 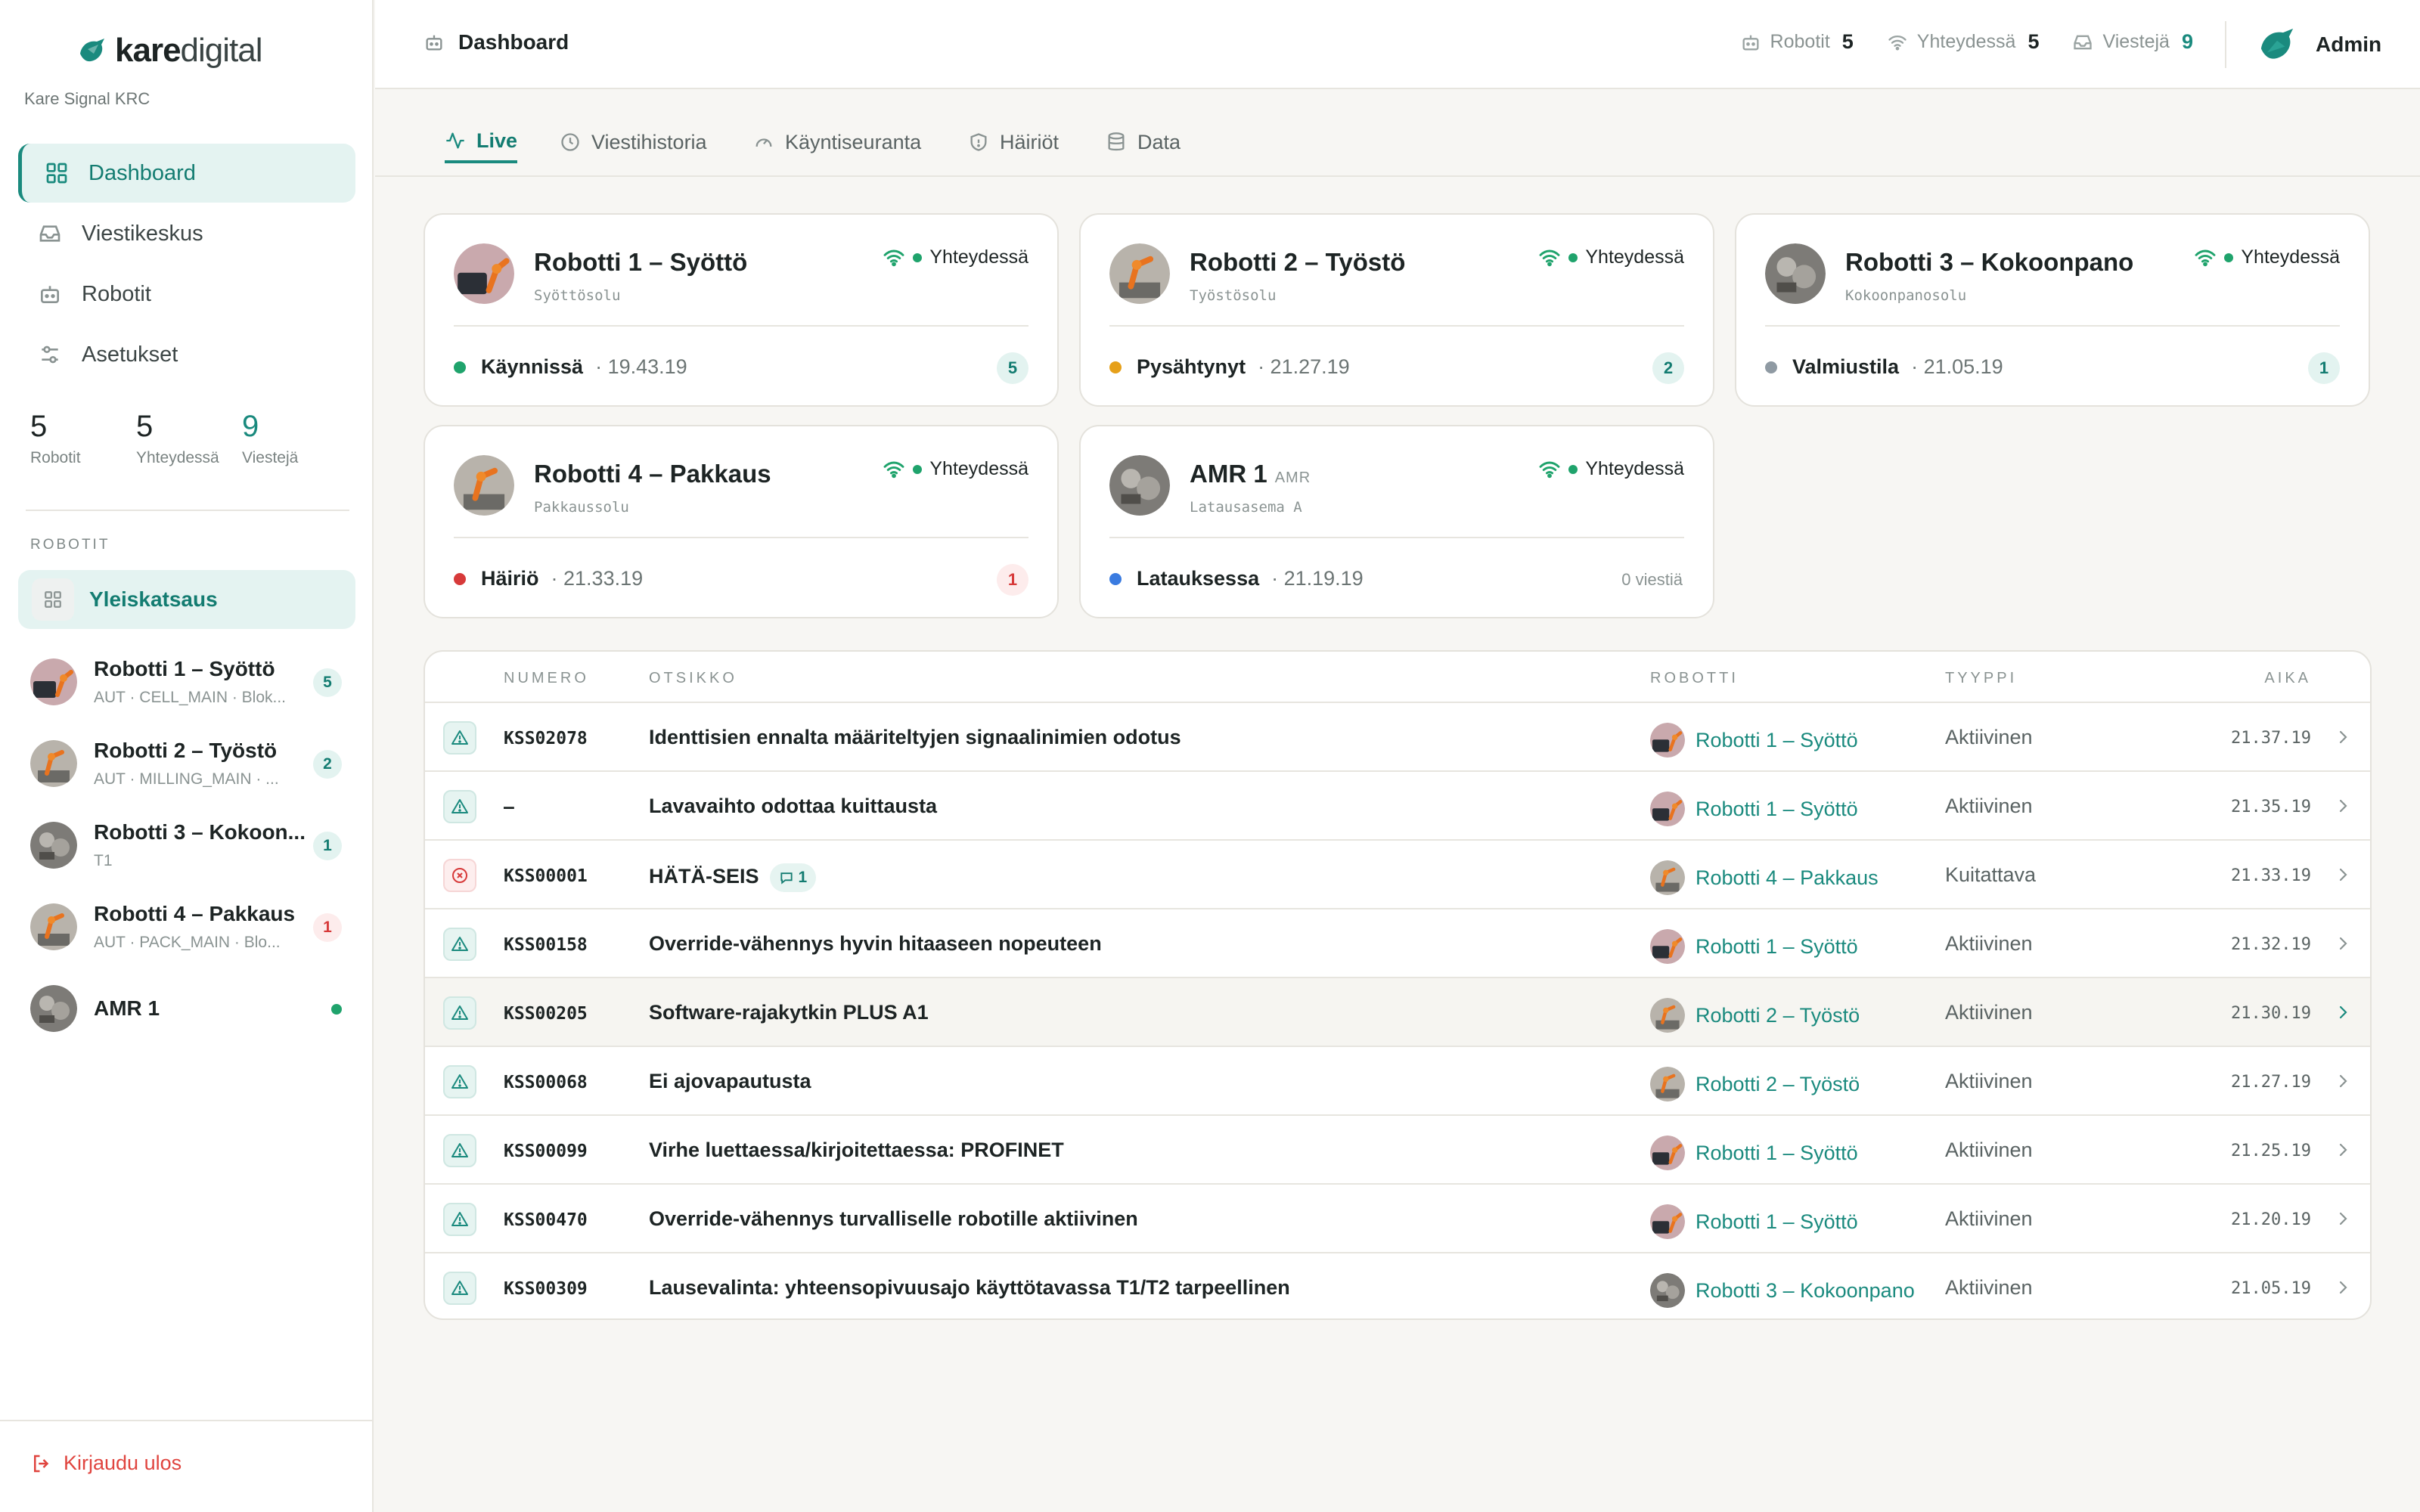 I want to click on column-header-title: OTSIKKO, so click(x=693, y=679).